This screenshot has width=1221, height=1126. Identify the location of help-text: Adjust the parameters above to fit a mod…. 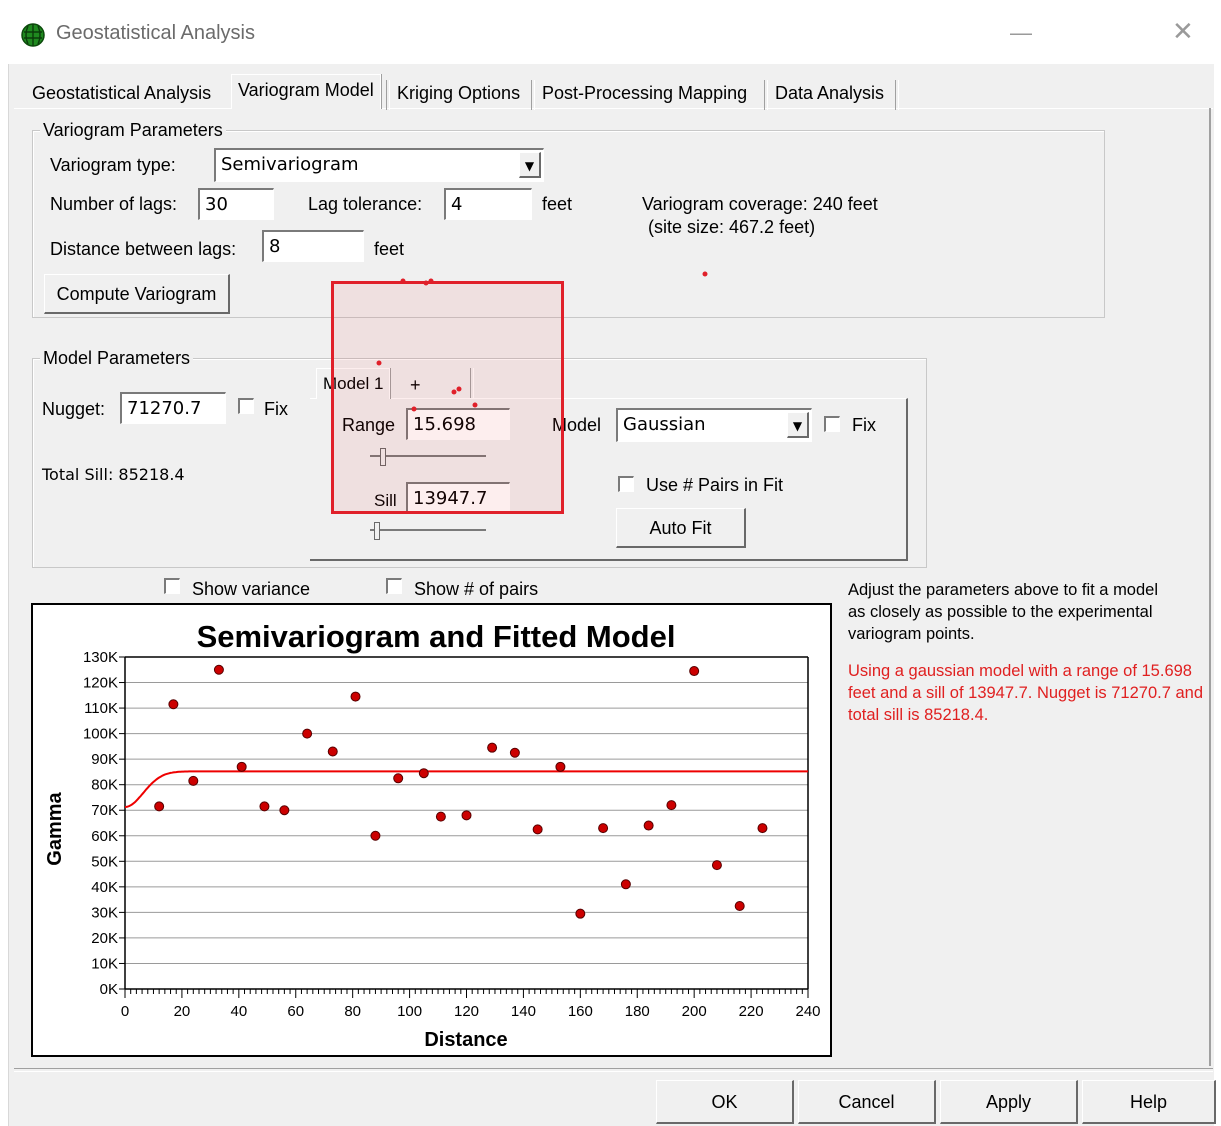
(1003, 612).